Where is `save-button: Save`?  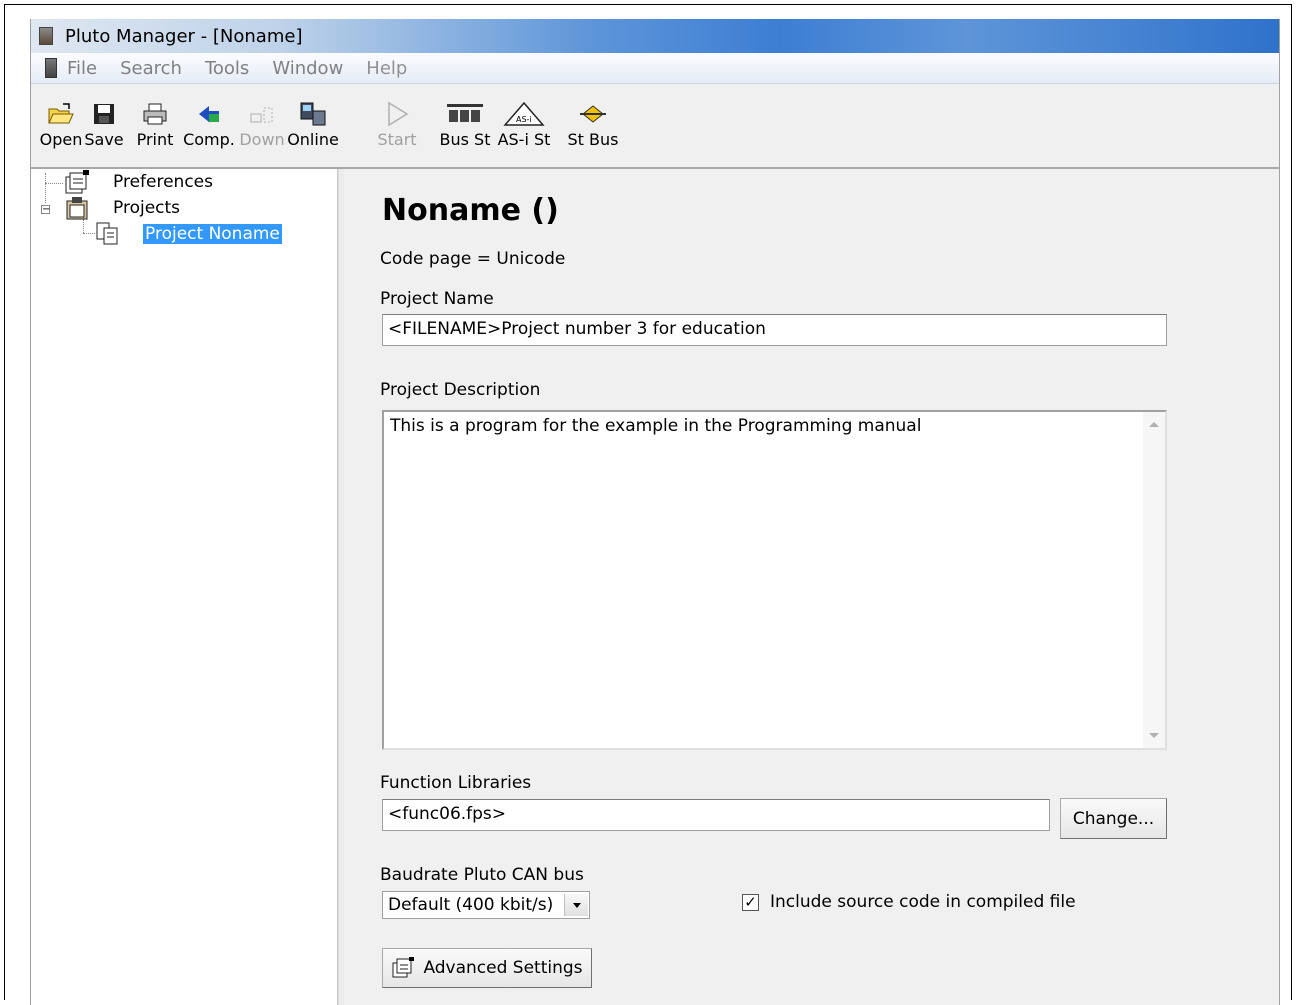 save-button: Save is located at coordinates (104, 123).